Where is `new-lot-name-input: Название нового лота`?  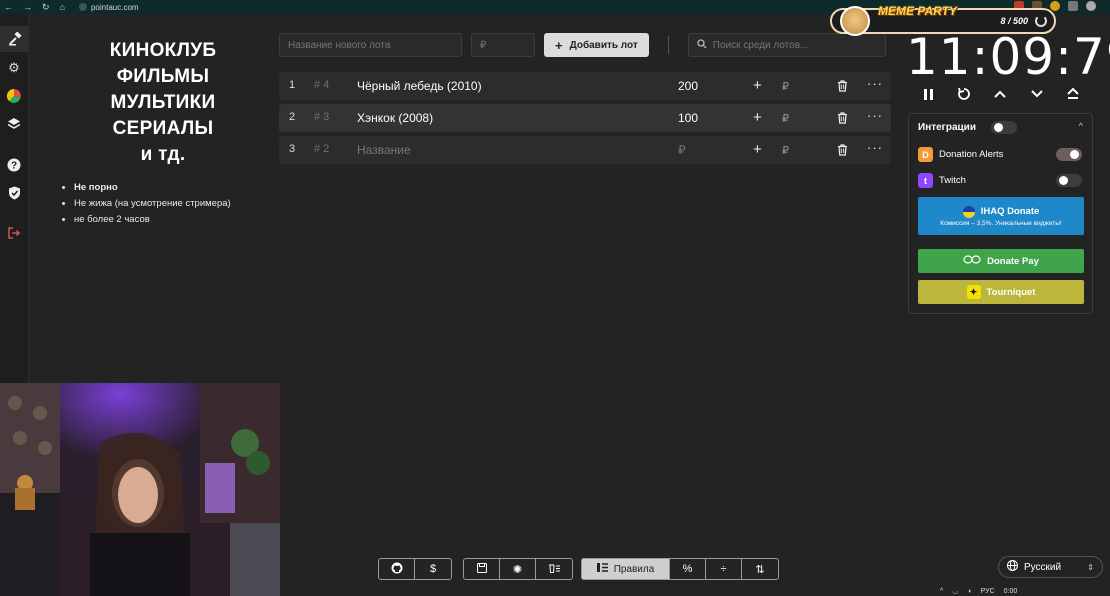 new-lot-name-input: Название нового лота is located at coordinates (370, 45).